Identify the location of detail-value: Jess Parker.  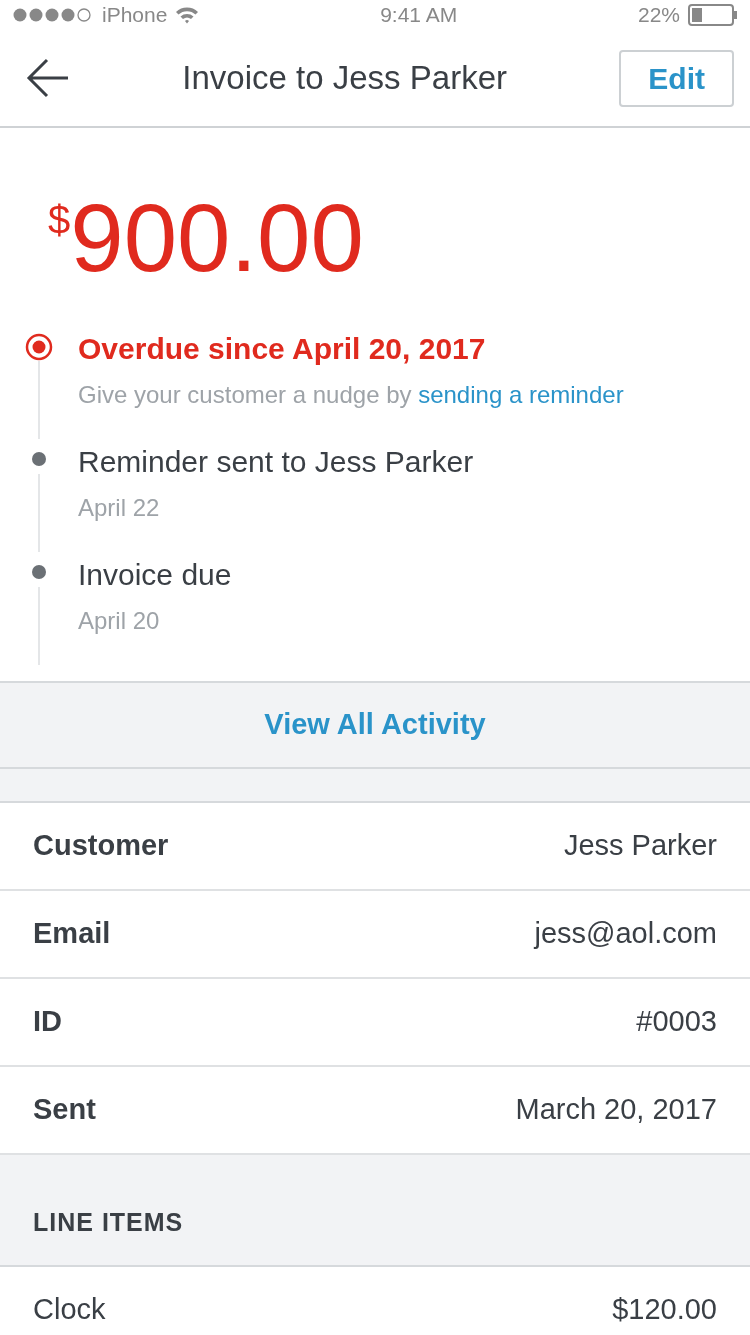
(640, 846).